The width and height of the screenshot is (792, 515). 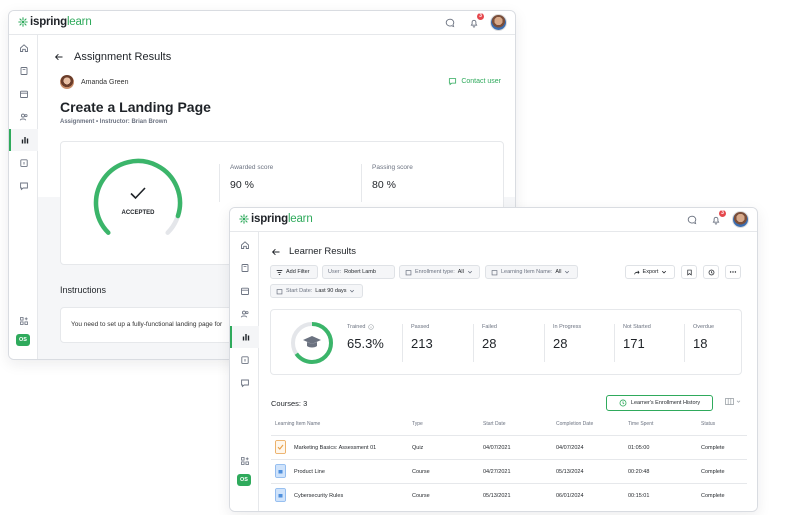 I want to click on filter-icon, so click(x=279, y=272).